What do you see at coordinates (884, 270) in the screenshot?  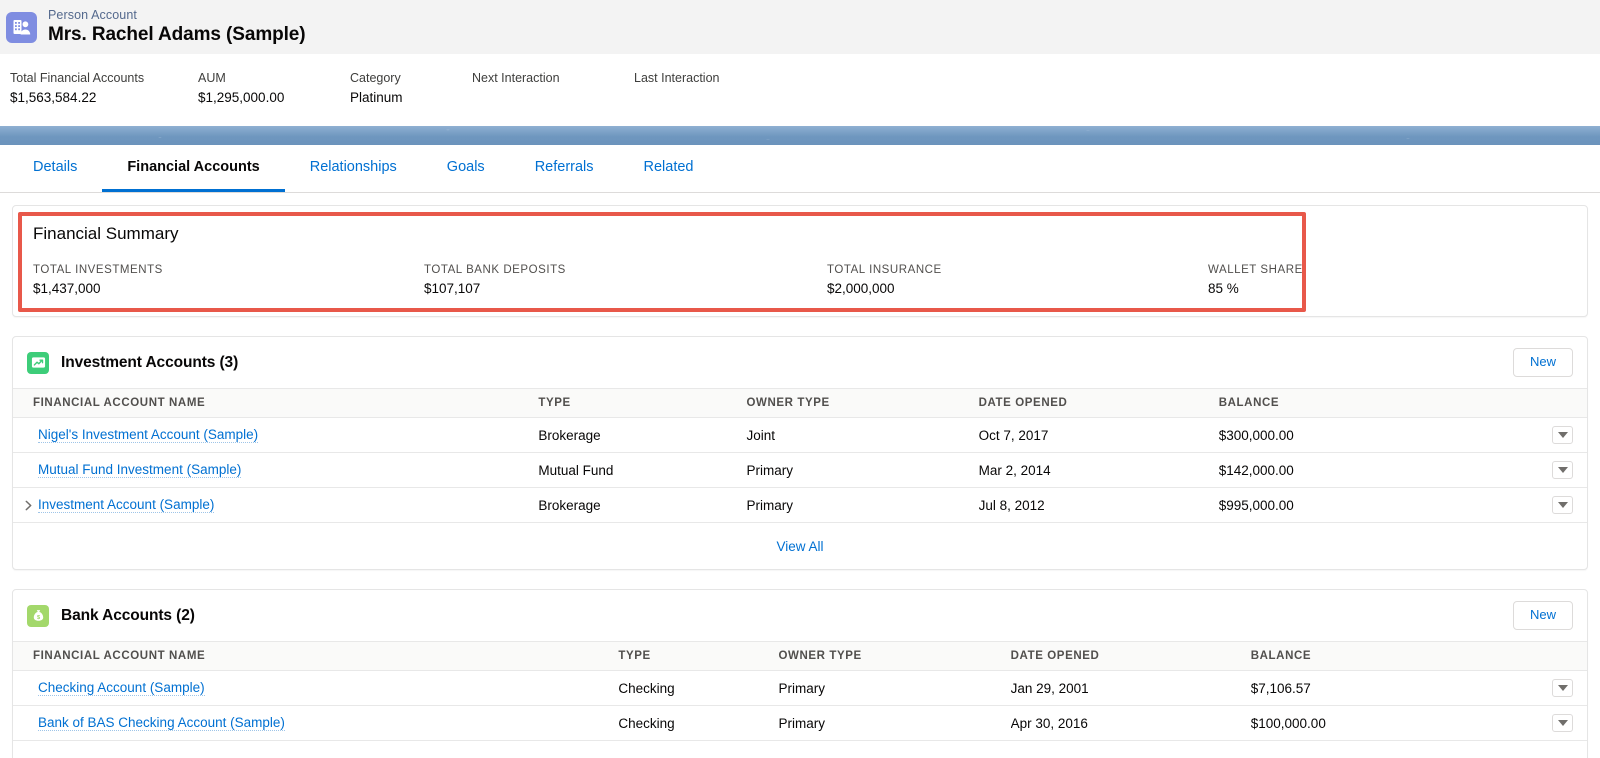 I see `summary-label: TOTAL INSURANCE` at bounding box center [884, 270].